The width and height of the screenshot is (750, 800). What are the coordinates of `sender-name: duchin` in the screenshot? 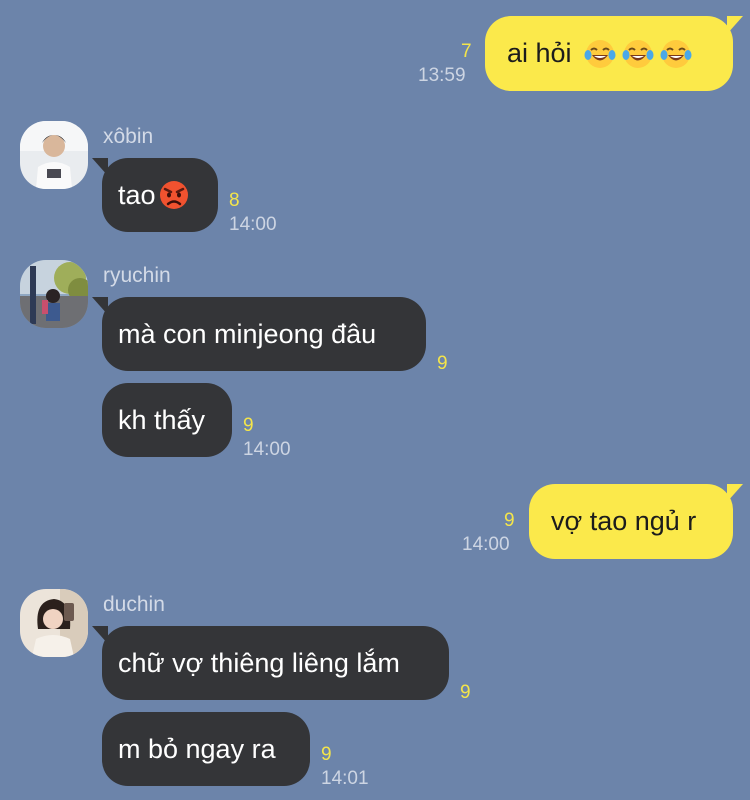 It's located at (134, 604).